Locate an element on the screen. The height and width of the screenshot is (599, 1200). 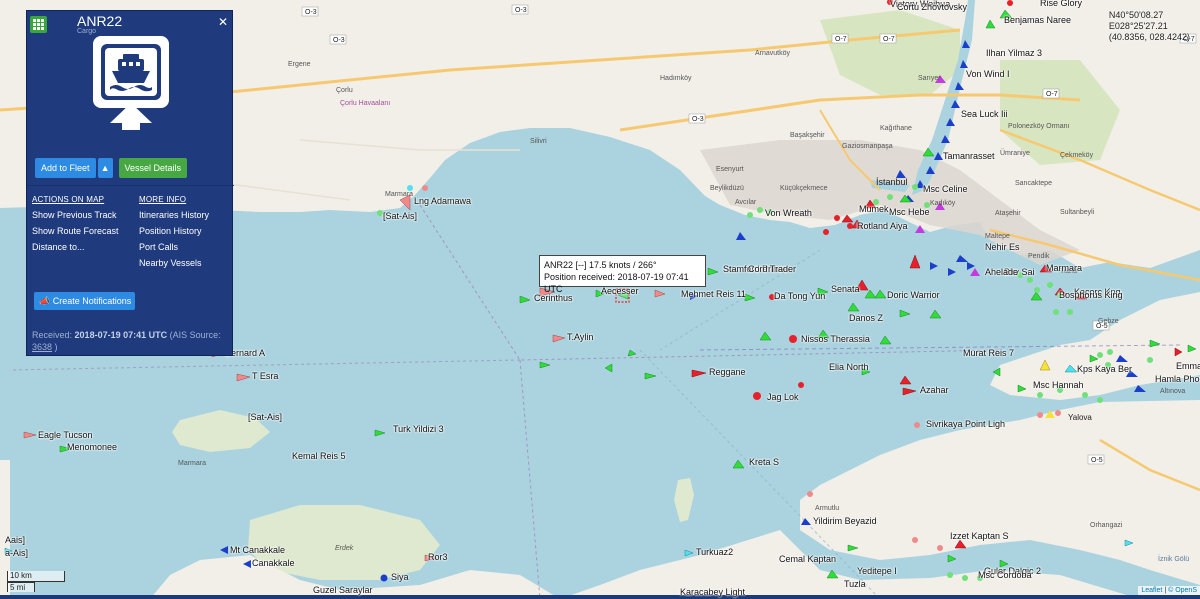
vessel-label: Da Tong Yun is located at coordinates (799, 296).